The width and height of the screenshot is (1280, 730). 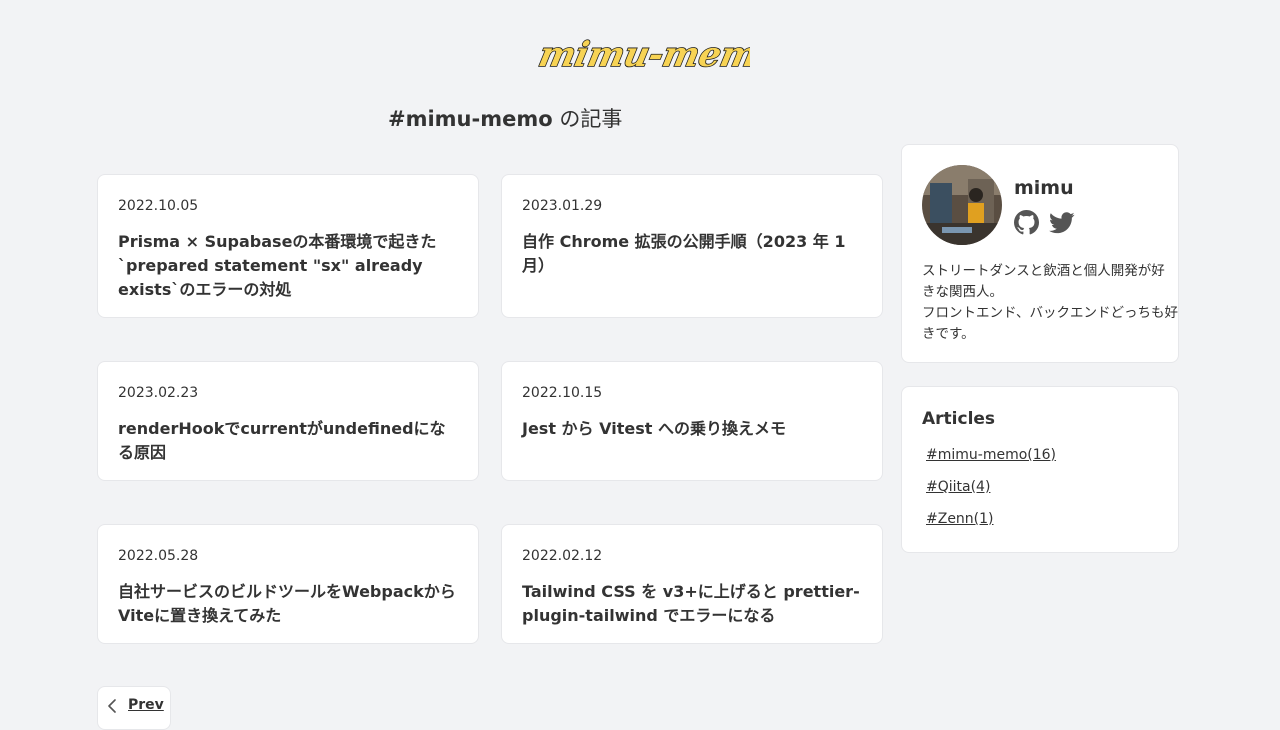 I want to click on article-date: 2022.02.12, so click(x=562, y=556).